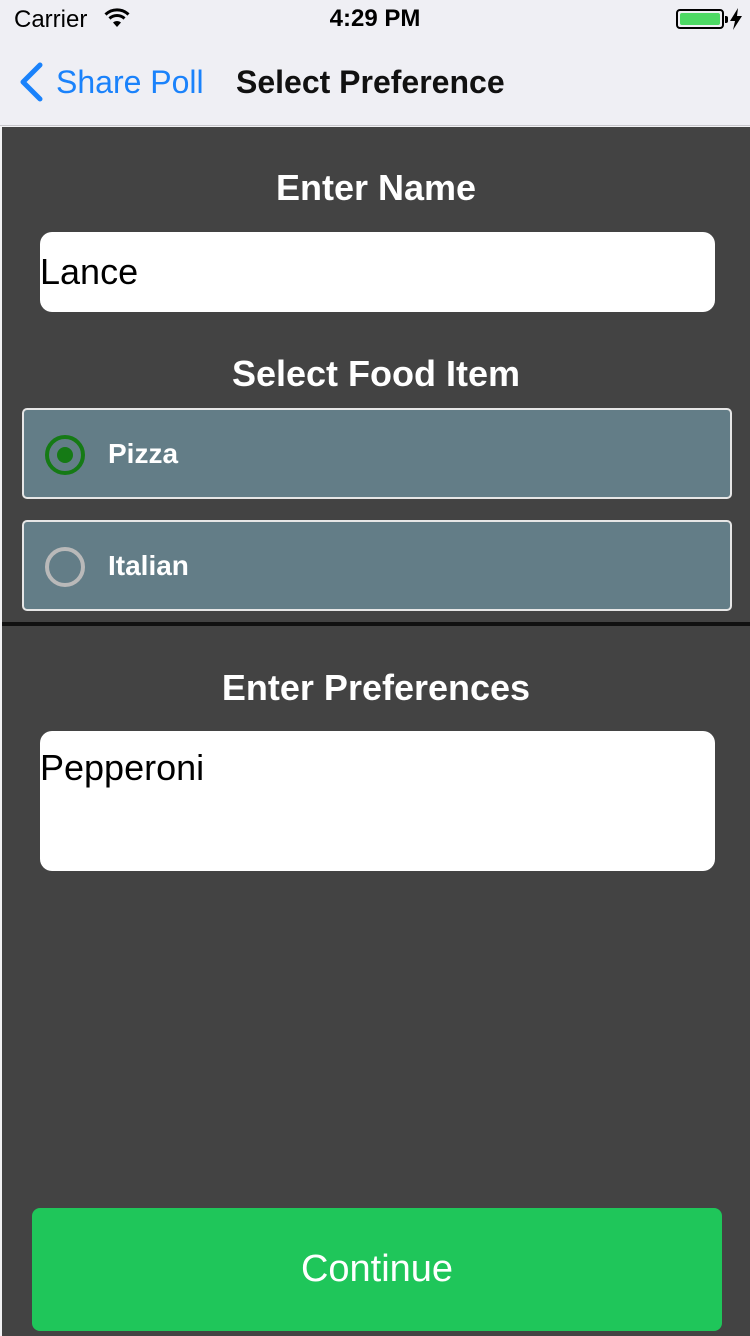 The height and width of the screenshot is (1336, 750). Describe the element at coordinates (65, 567) in the screenshot. I see `radio-unselected-icon` at that location.